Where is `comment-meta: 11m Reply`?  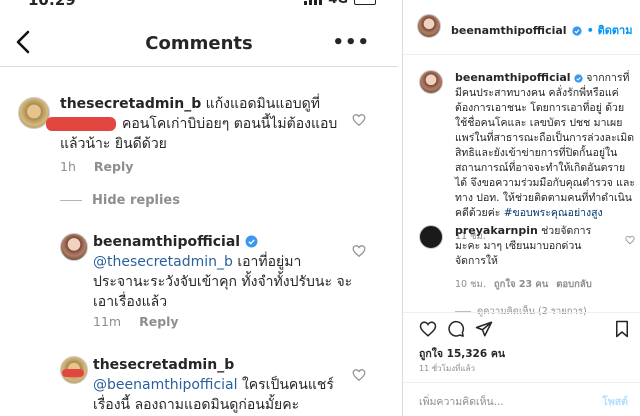 comment-meta: 11m Reply is located at coordinates (136, 321).